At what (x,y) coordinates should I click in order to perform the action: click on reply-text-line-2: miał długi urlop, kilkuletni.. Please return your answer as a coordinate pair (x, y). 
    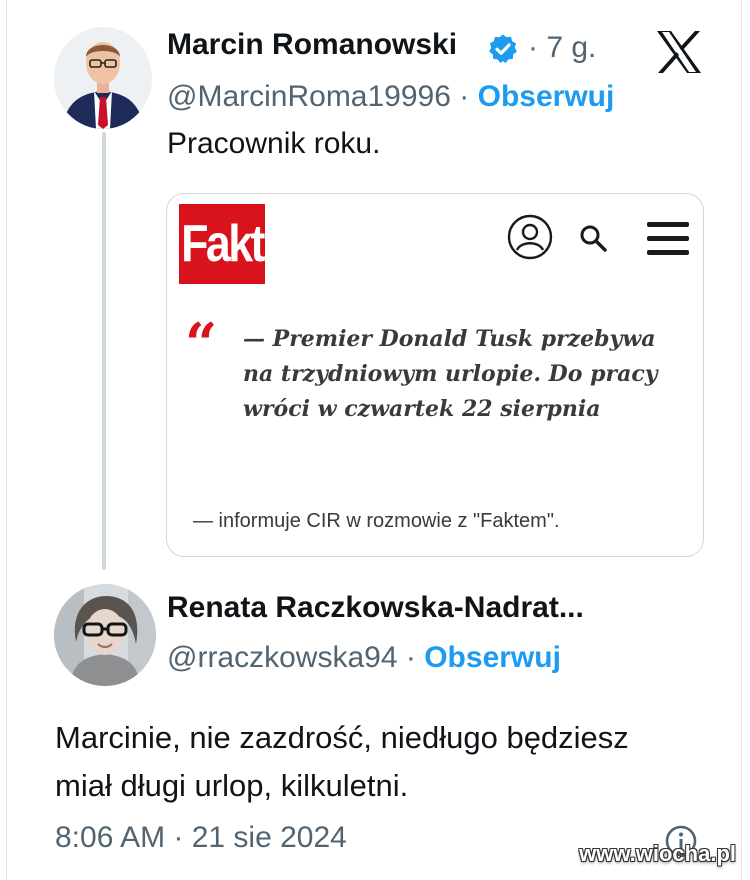
    Looking at the image, I should click on (232, 785).